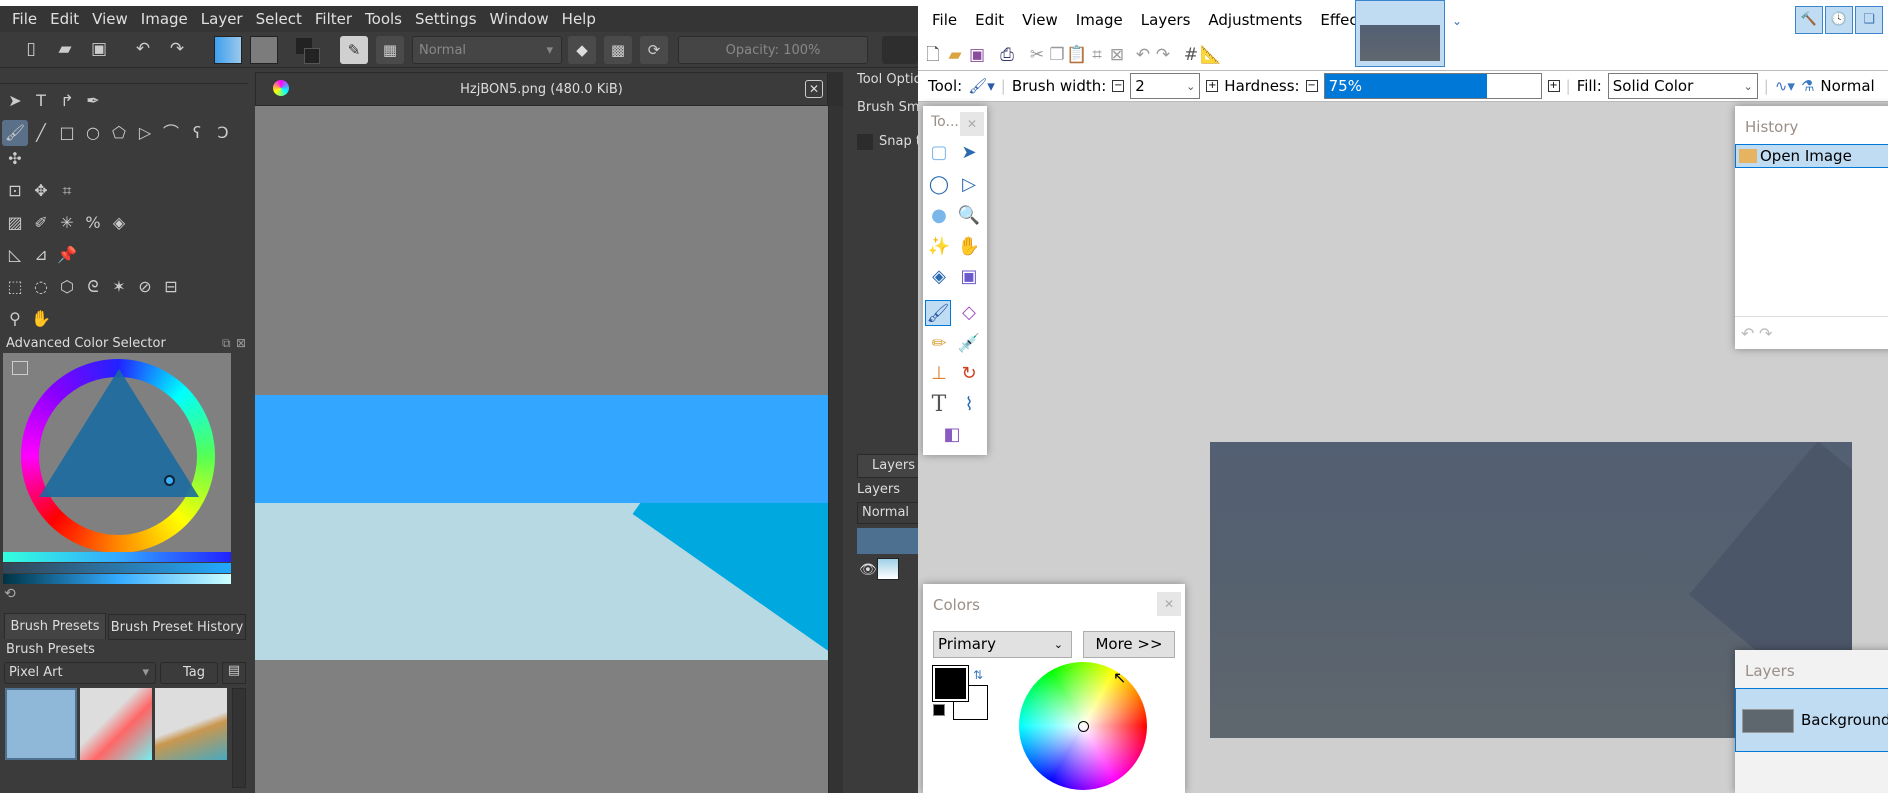 The image size is (1888, 793). Describe the element at coordinates (969, 153) in the screenshot. I see `move-selected-icon: ➤` at that location.